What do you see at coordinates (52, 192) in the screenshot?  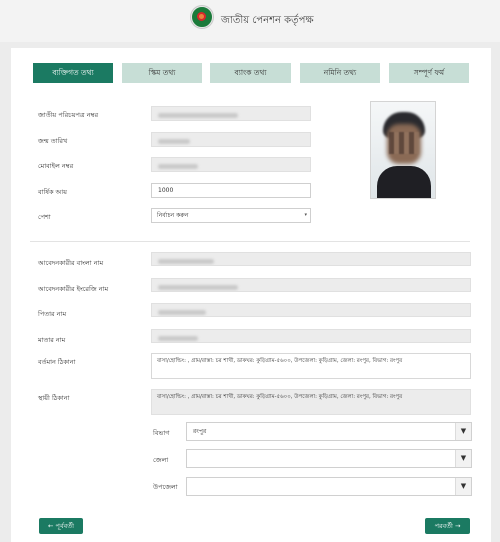 I see `annual-income-label: বার্ষিক আয়` at bounding box center [52, 192].